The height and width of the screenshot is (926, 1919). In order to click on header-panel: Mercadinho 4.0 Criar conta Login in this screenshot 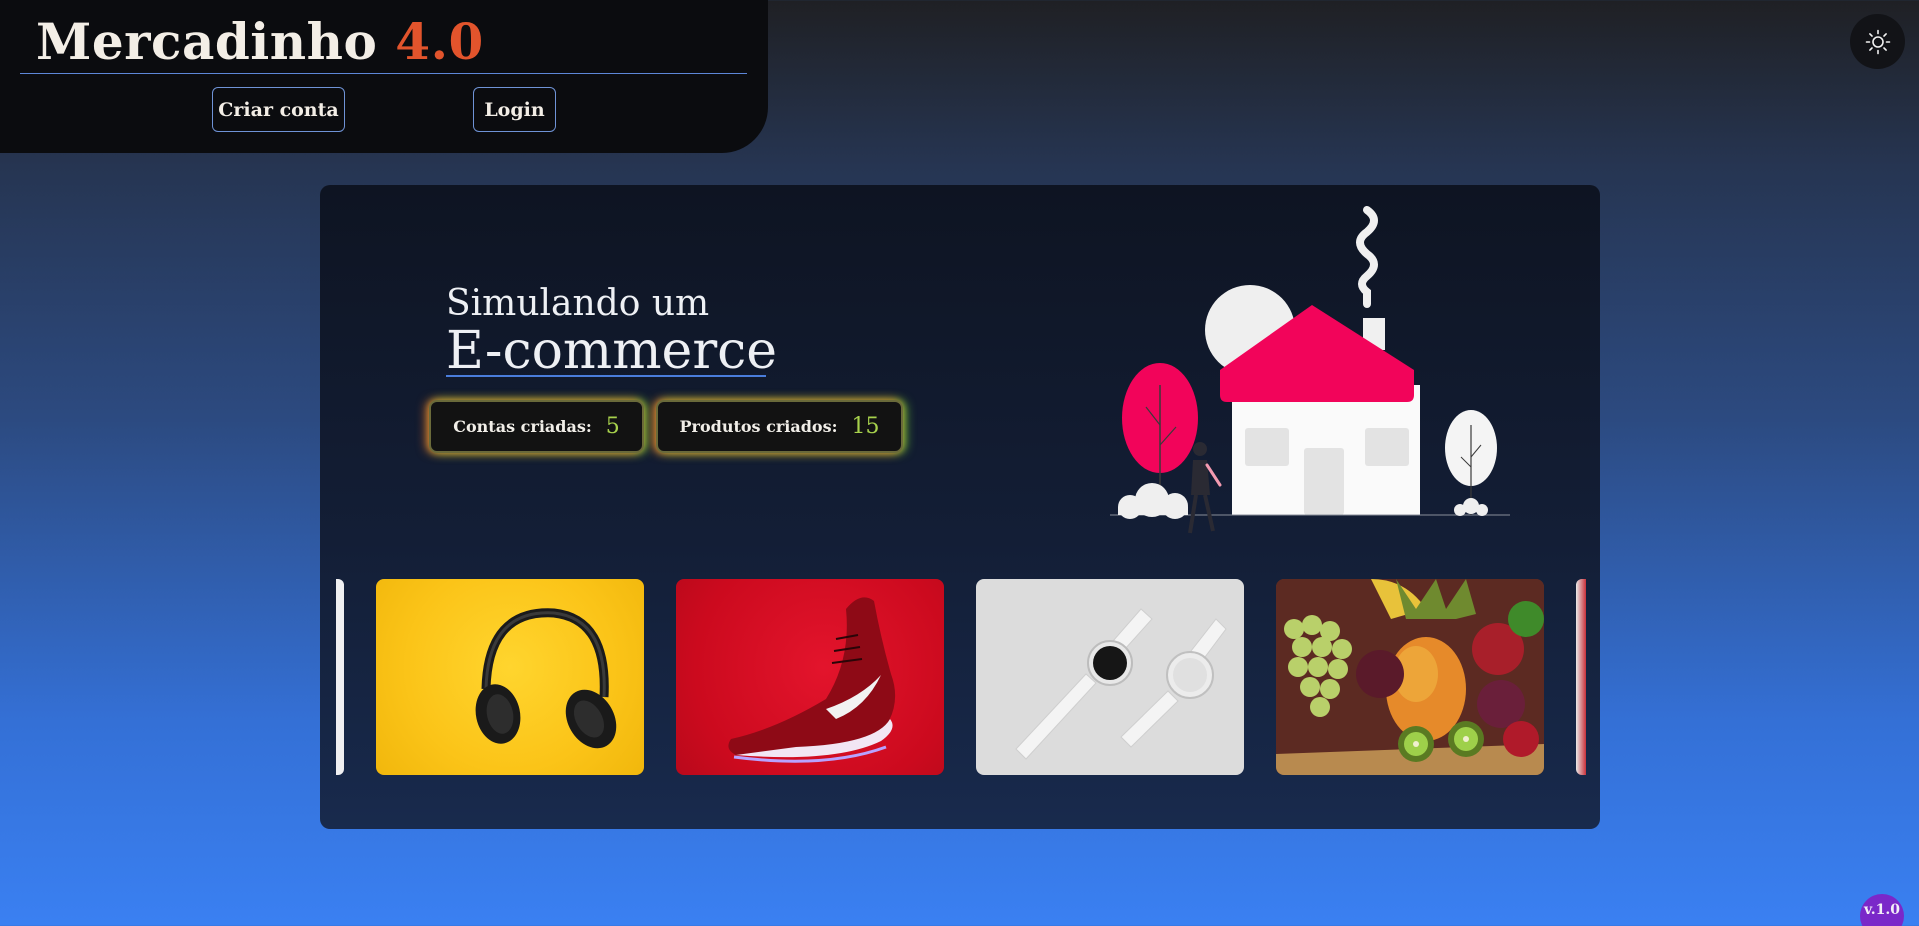, I will do `click(384, 76)`.